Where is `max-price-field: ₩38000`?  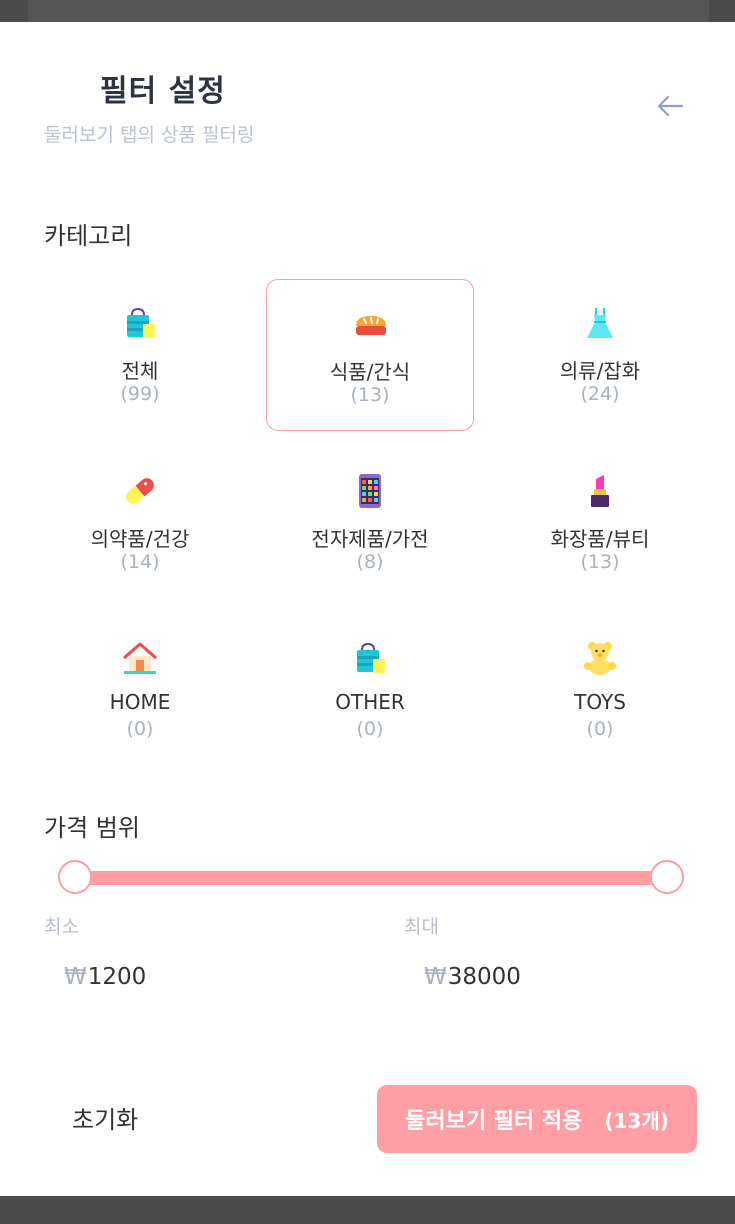
max-price-field: ₩38000 is located at coordinates (472, 977).